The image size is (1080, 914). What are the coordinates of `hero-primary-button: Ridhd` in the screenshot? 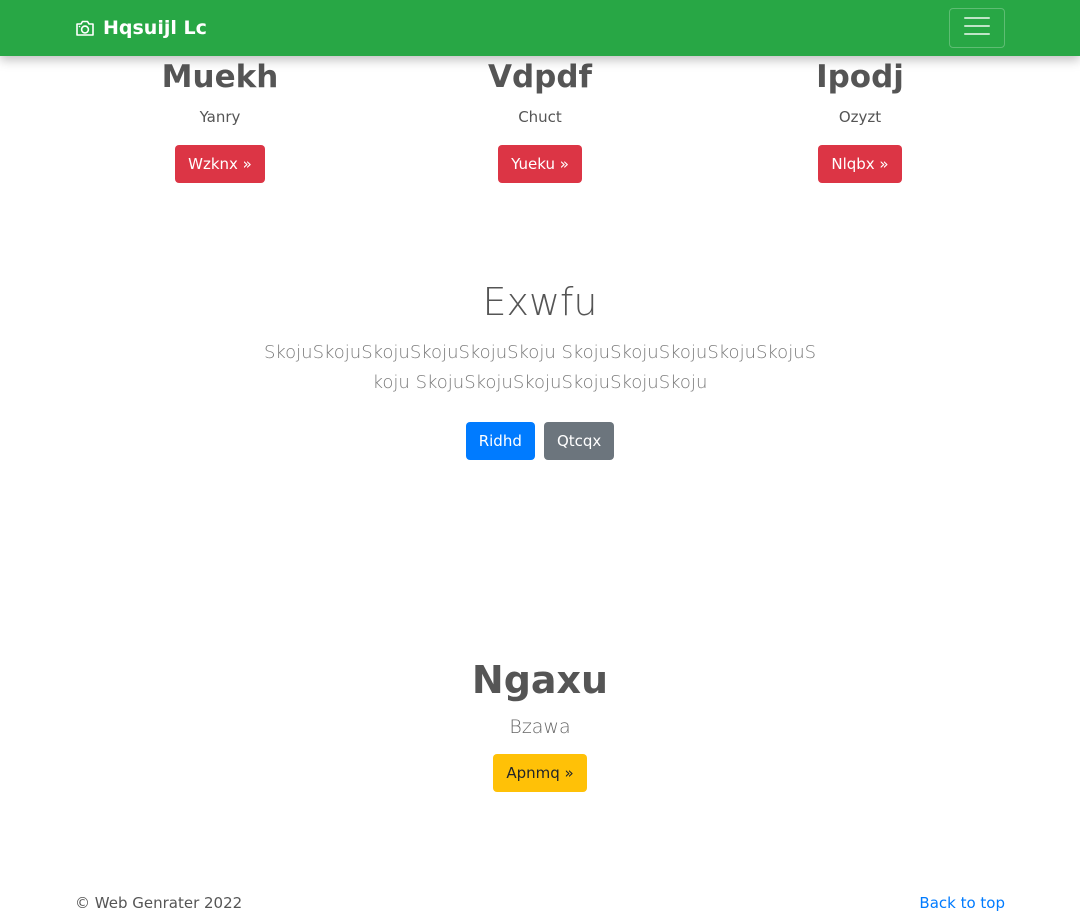 It's located at (500, 441).